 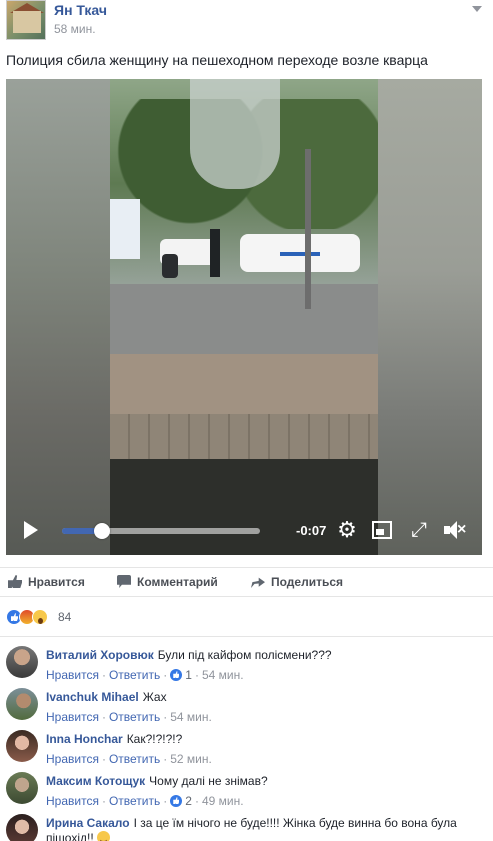 What do you see at coordinates (244, 384) in the screenshot?
I see `video-curb` at bounding box center [244, 384].